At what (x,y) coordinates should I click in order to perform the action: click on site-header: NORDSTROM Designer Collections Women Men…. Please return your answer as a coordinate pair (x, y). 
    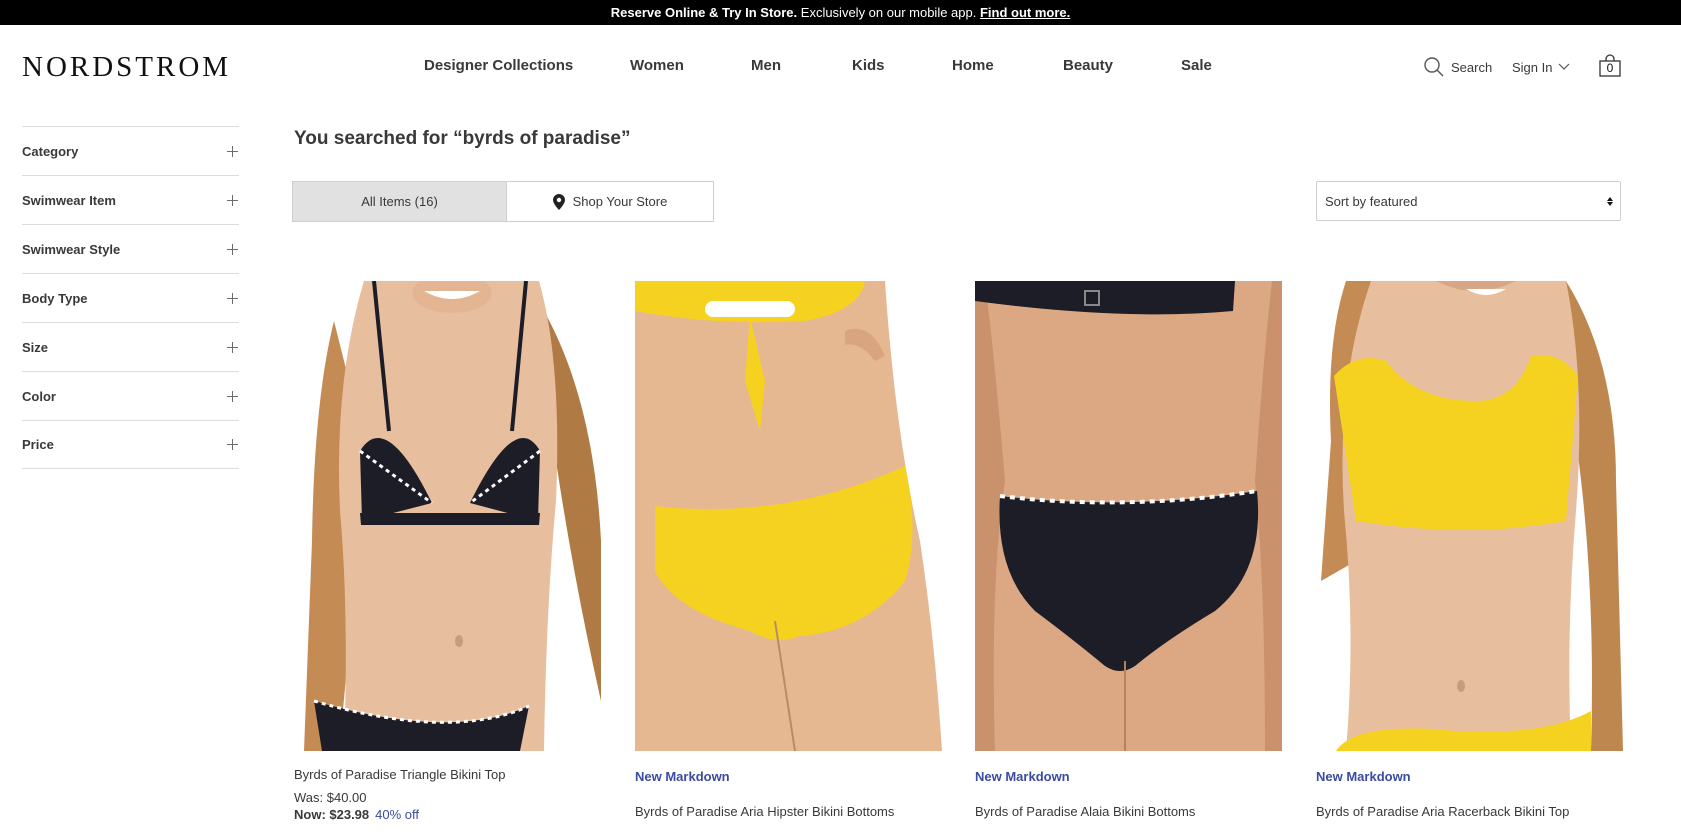
    Looking at the image, I should click on (840, 67).